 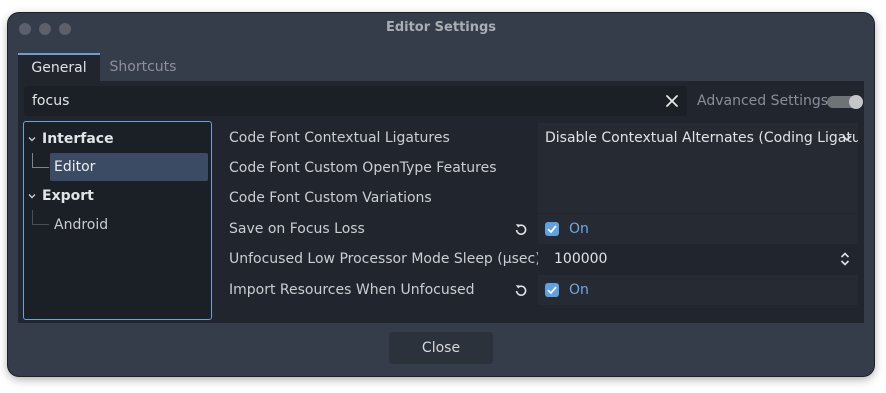 What do you see at coordinates (763, 101) in the screenshot?
I see `advanced-settings-label: Advanced Settings` at bounding box center [763, 101].